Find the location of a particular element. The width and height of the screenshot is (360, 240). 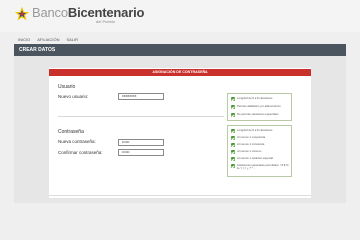

star-logo-icon is located at coordinates (22, 13).